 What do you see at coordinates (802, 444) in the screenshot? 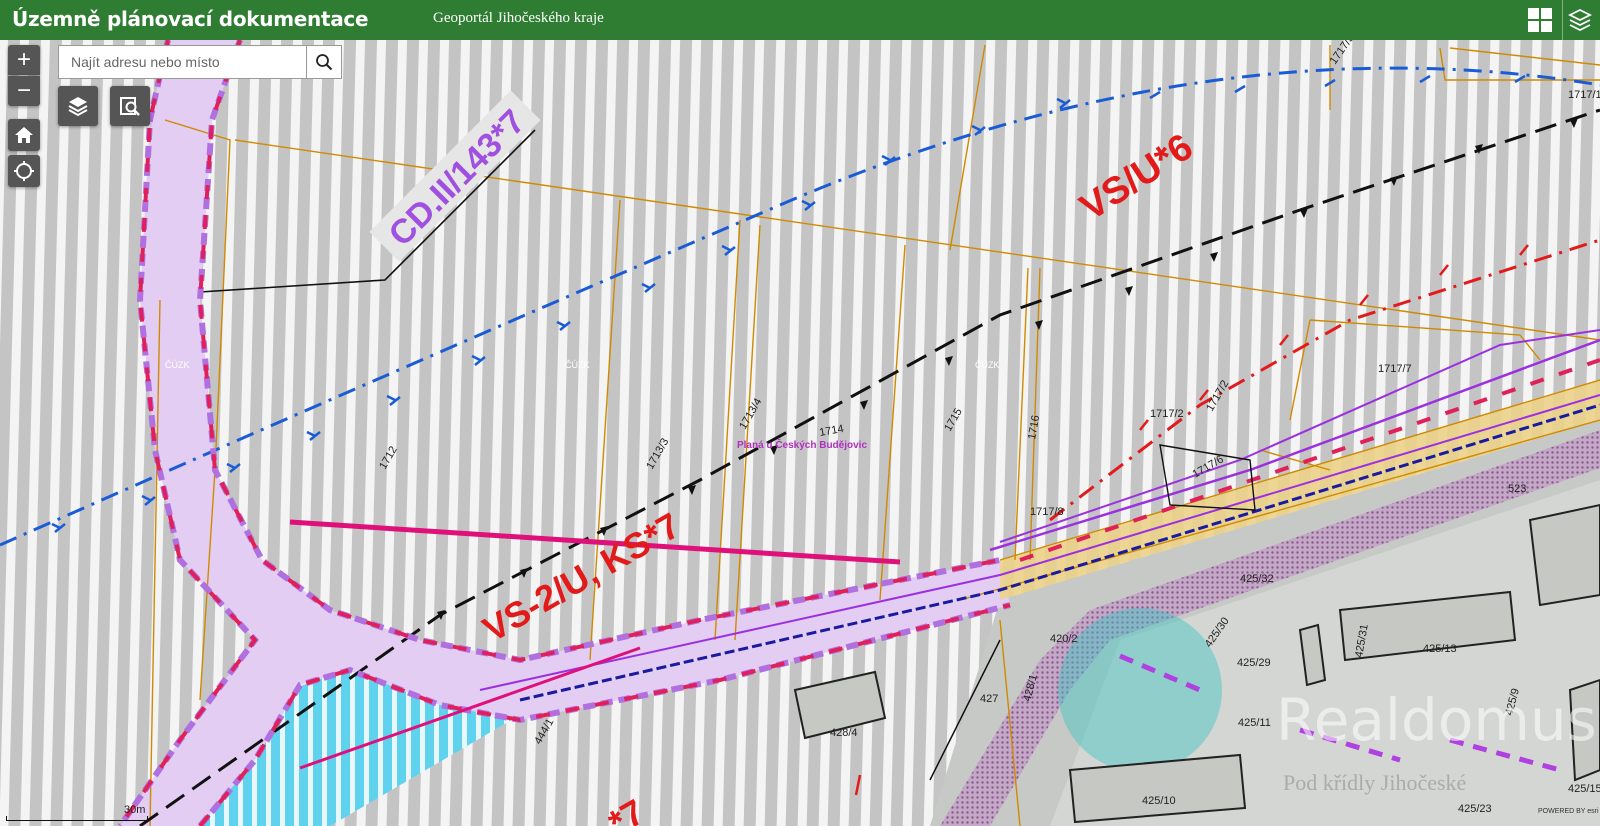
I see `municipality-label: Planá u Českých Budějovic` at bounding box center [802, 444].